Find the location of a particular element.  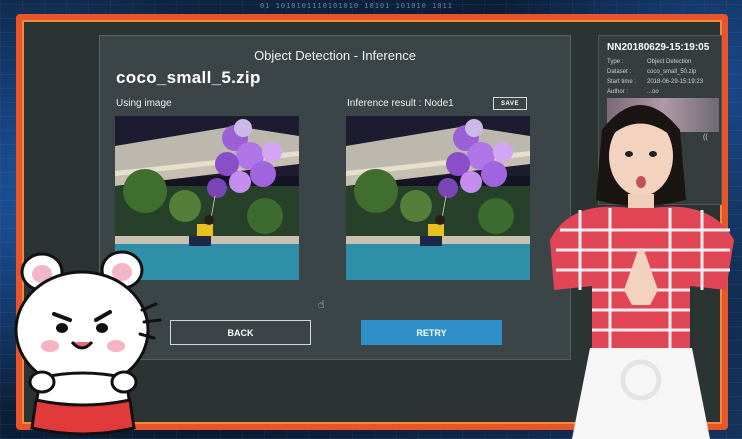

info-row-dataset: Dataset : coco_small_50.zip is located at coordinates (665, 72).